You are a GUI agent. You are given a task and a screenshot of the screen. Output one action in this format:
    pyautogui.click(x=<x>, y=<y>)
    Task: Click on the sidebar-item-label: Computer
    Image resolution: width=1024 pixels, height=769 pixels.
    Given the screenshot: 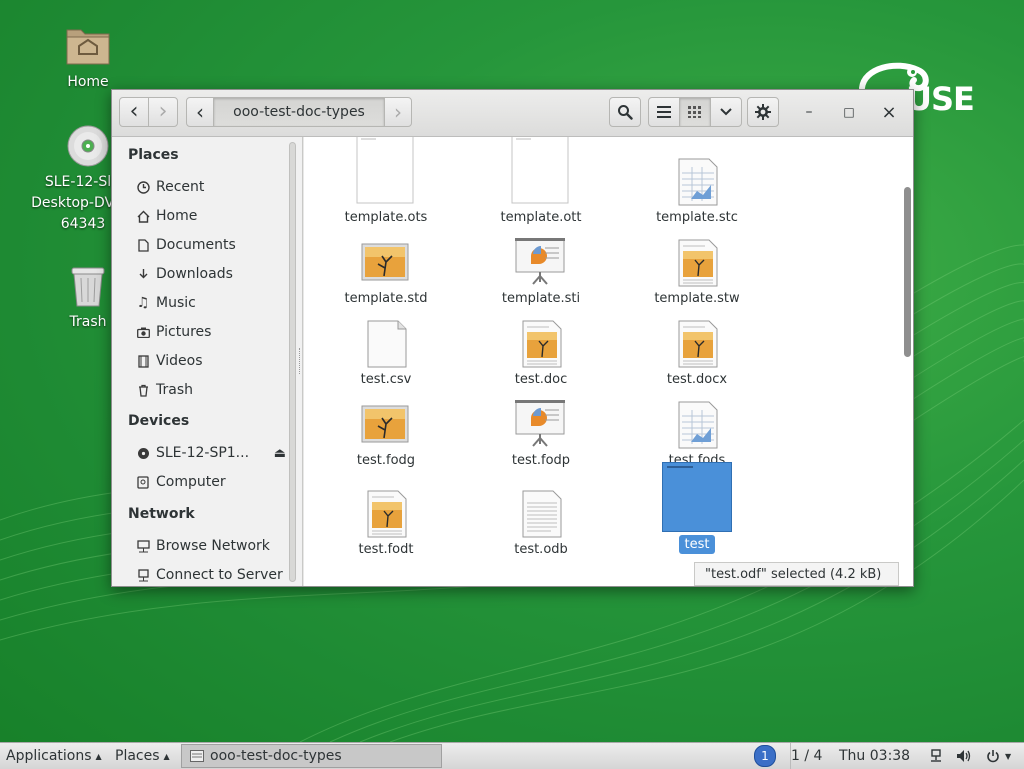 What is the action you would take?
    pyautogui.click(x=191, y=482)
    